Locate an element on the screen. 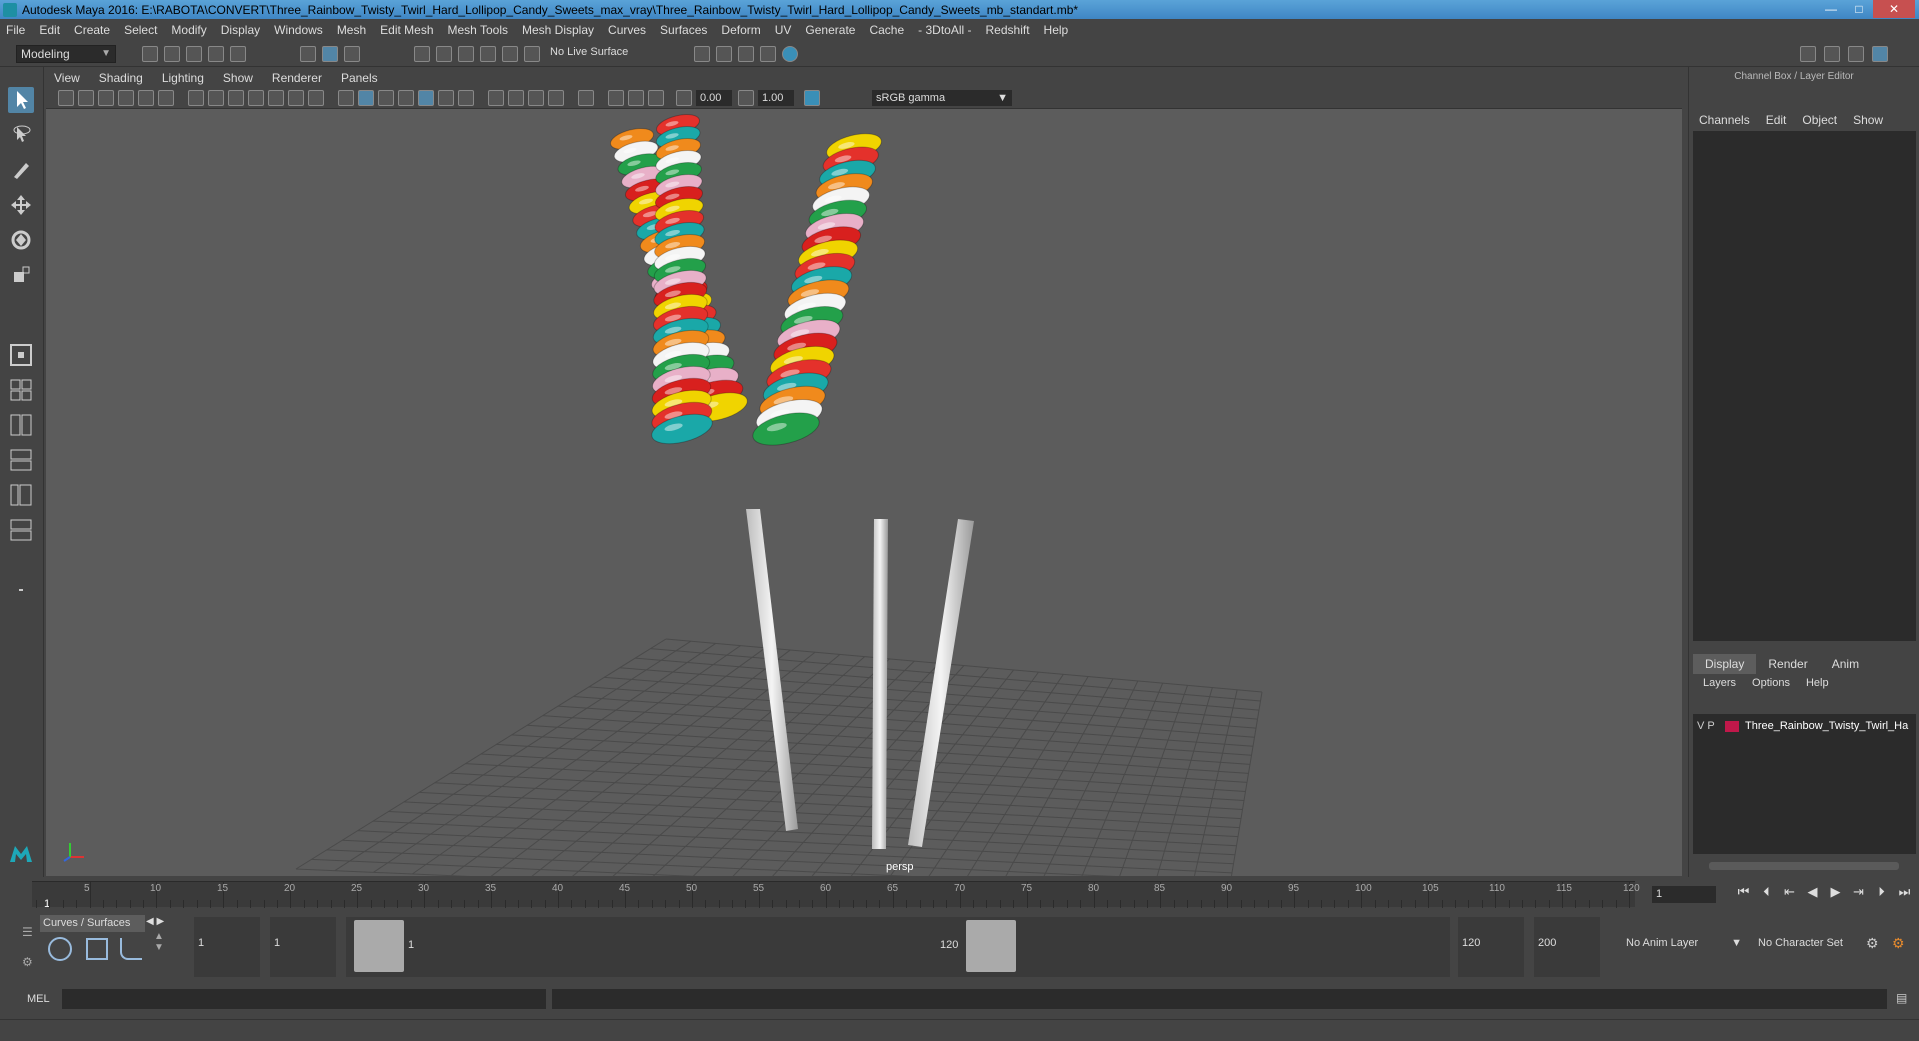 The height and width of the screenshot is (1041, 1919). mel-label: MEL is located at coordinates (38, 999).